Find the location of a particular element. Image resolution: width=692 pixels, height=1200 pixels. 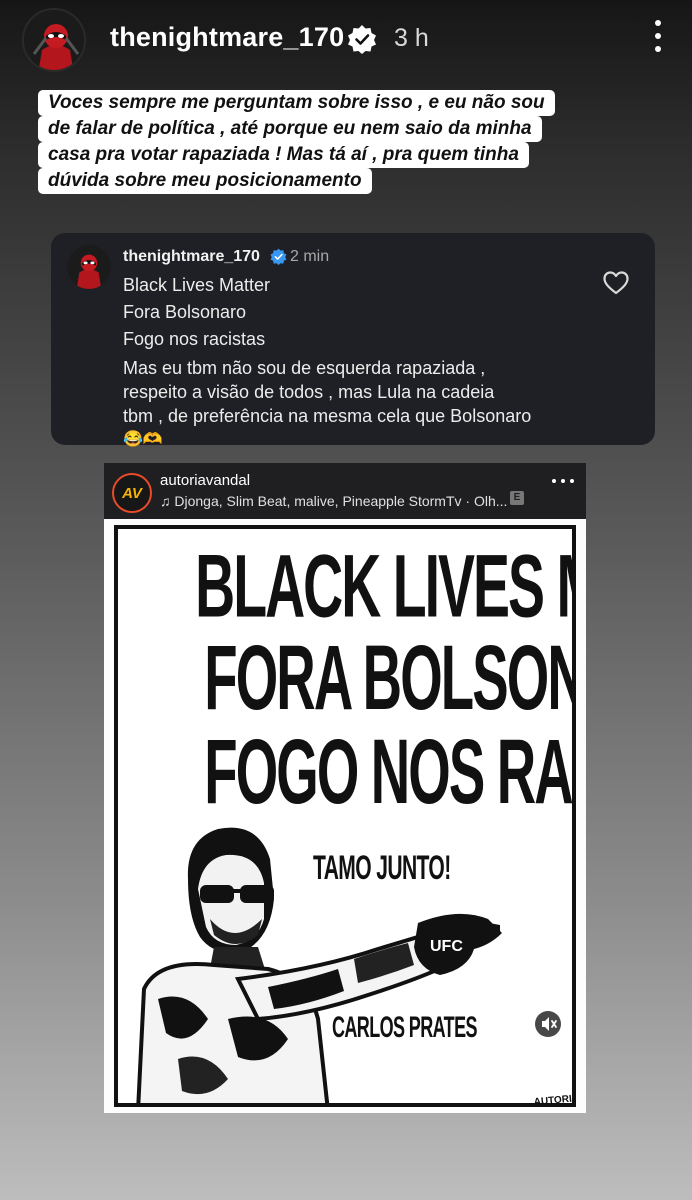

artist-signature: AUTORIAVANDAL is located at coordinates (554, 1098).